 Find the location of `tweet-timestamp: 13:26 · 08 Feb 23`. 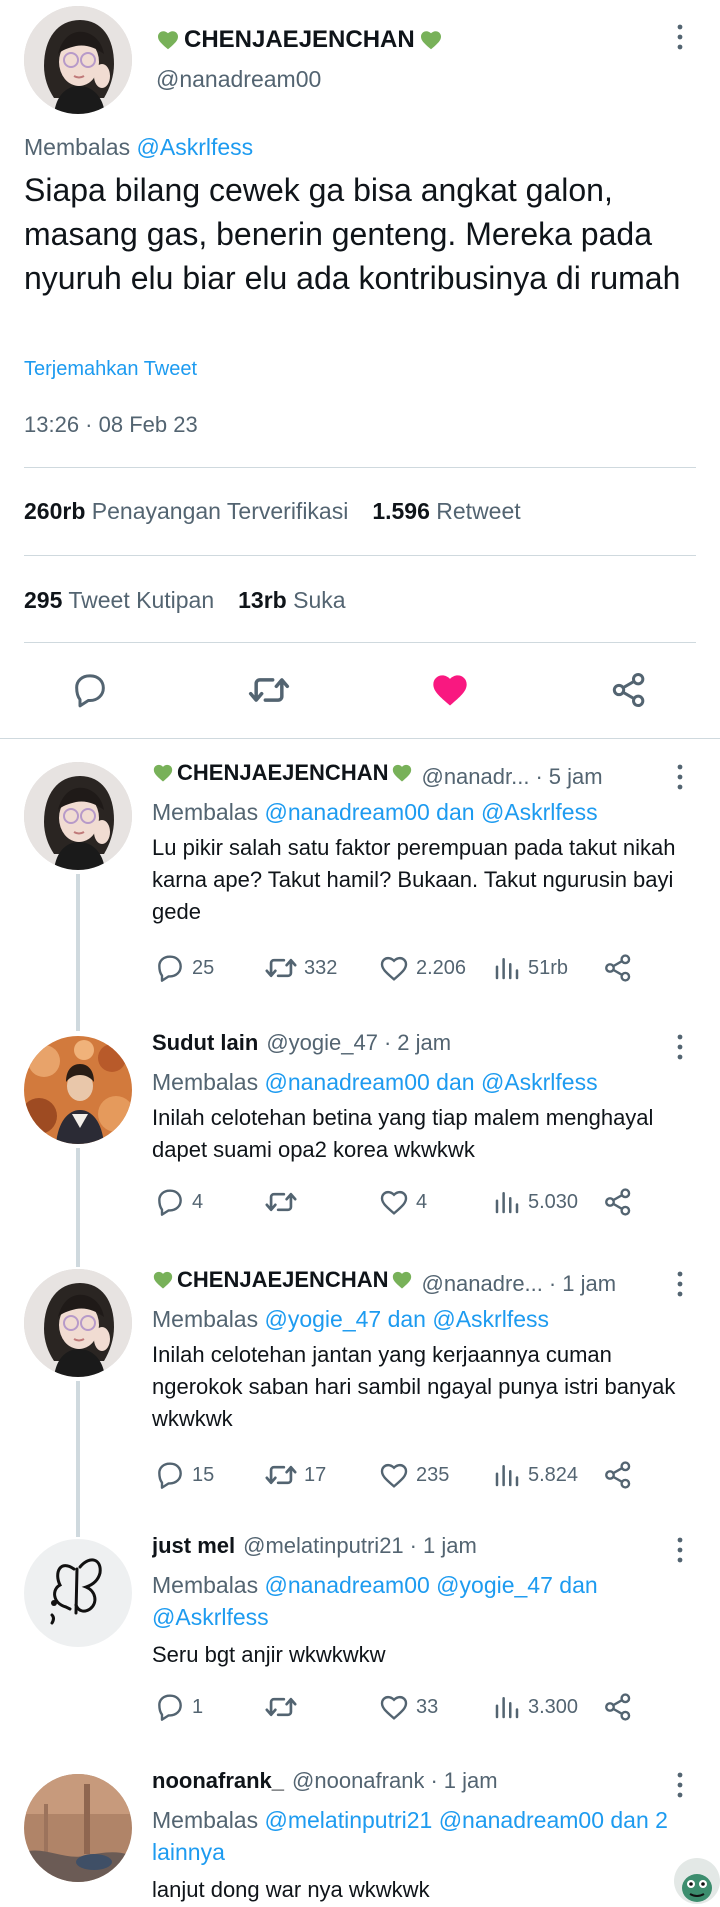

tweet-timestamp: 13:26 · 08 Feb 23 is located at coordinates (111, 425).